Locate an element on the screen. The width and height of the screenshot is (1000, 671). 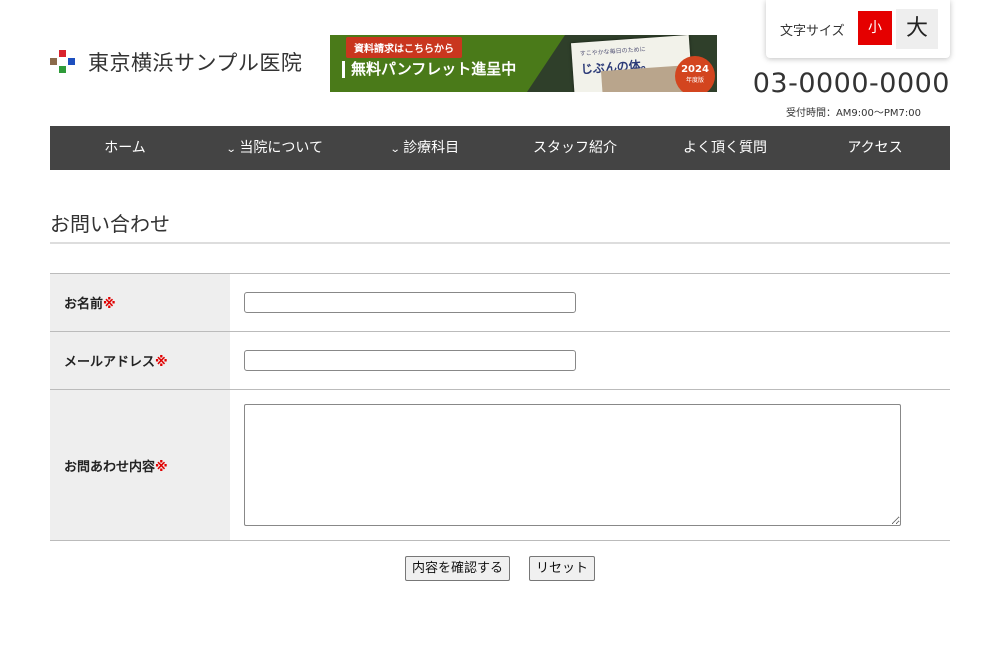
nav-item-staff: スタッフ紹介 is located at coordinates (575, 148).